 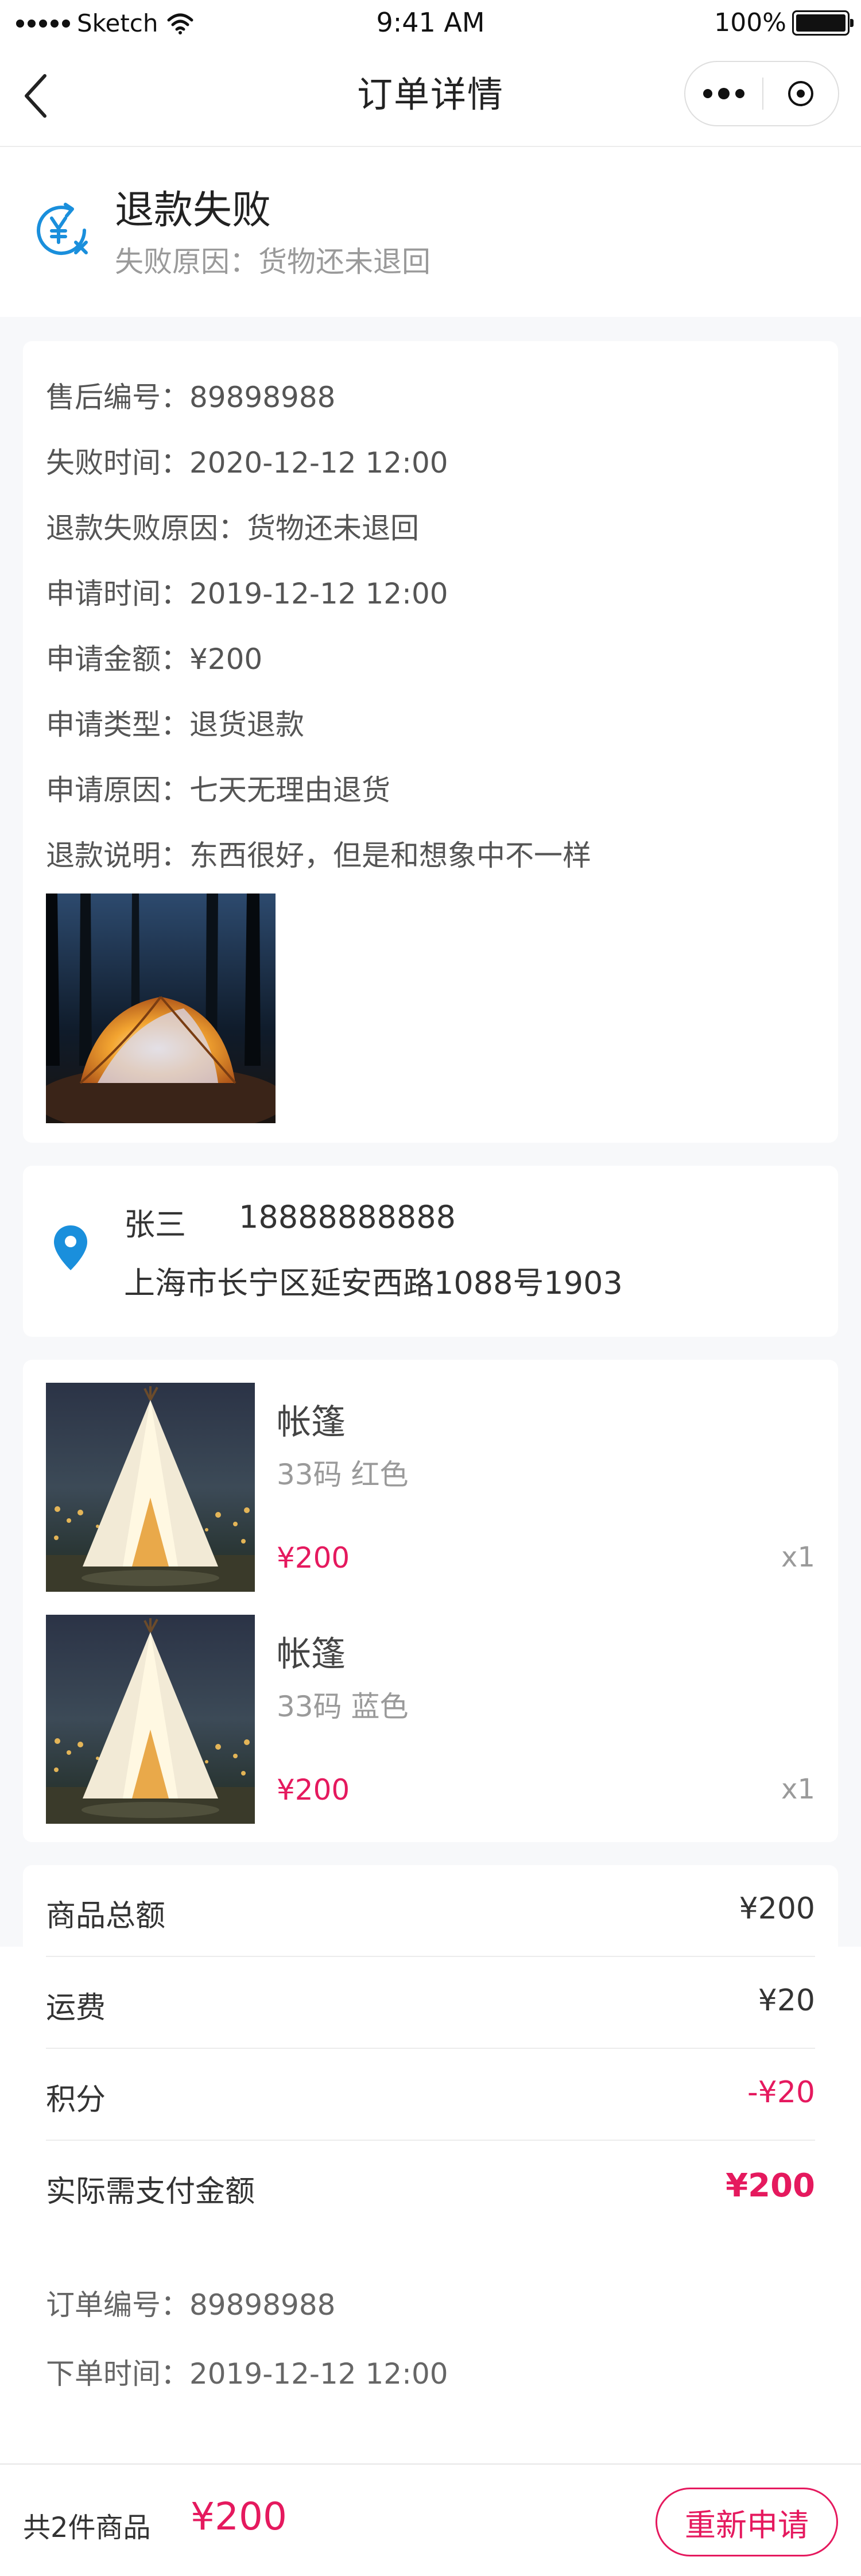 I want to click on recipient-address: 上海市长宁区延安西路1088号1903, so click(x=373, y=1283).